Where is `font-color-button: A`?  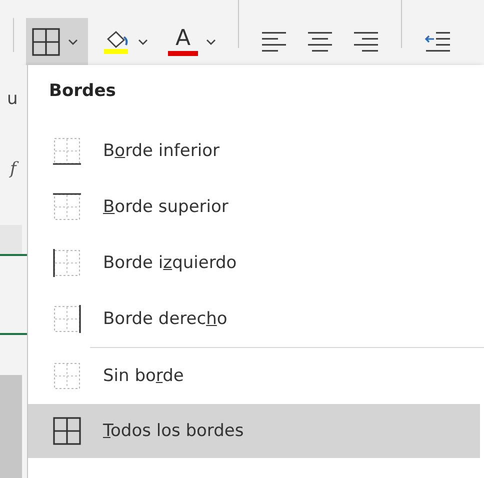
font-color-button: A is located at coordinates (192, 41).